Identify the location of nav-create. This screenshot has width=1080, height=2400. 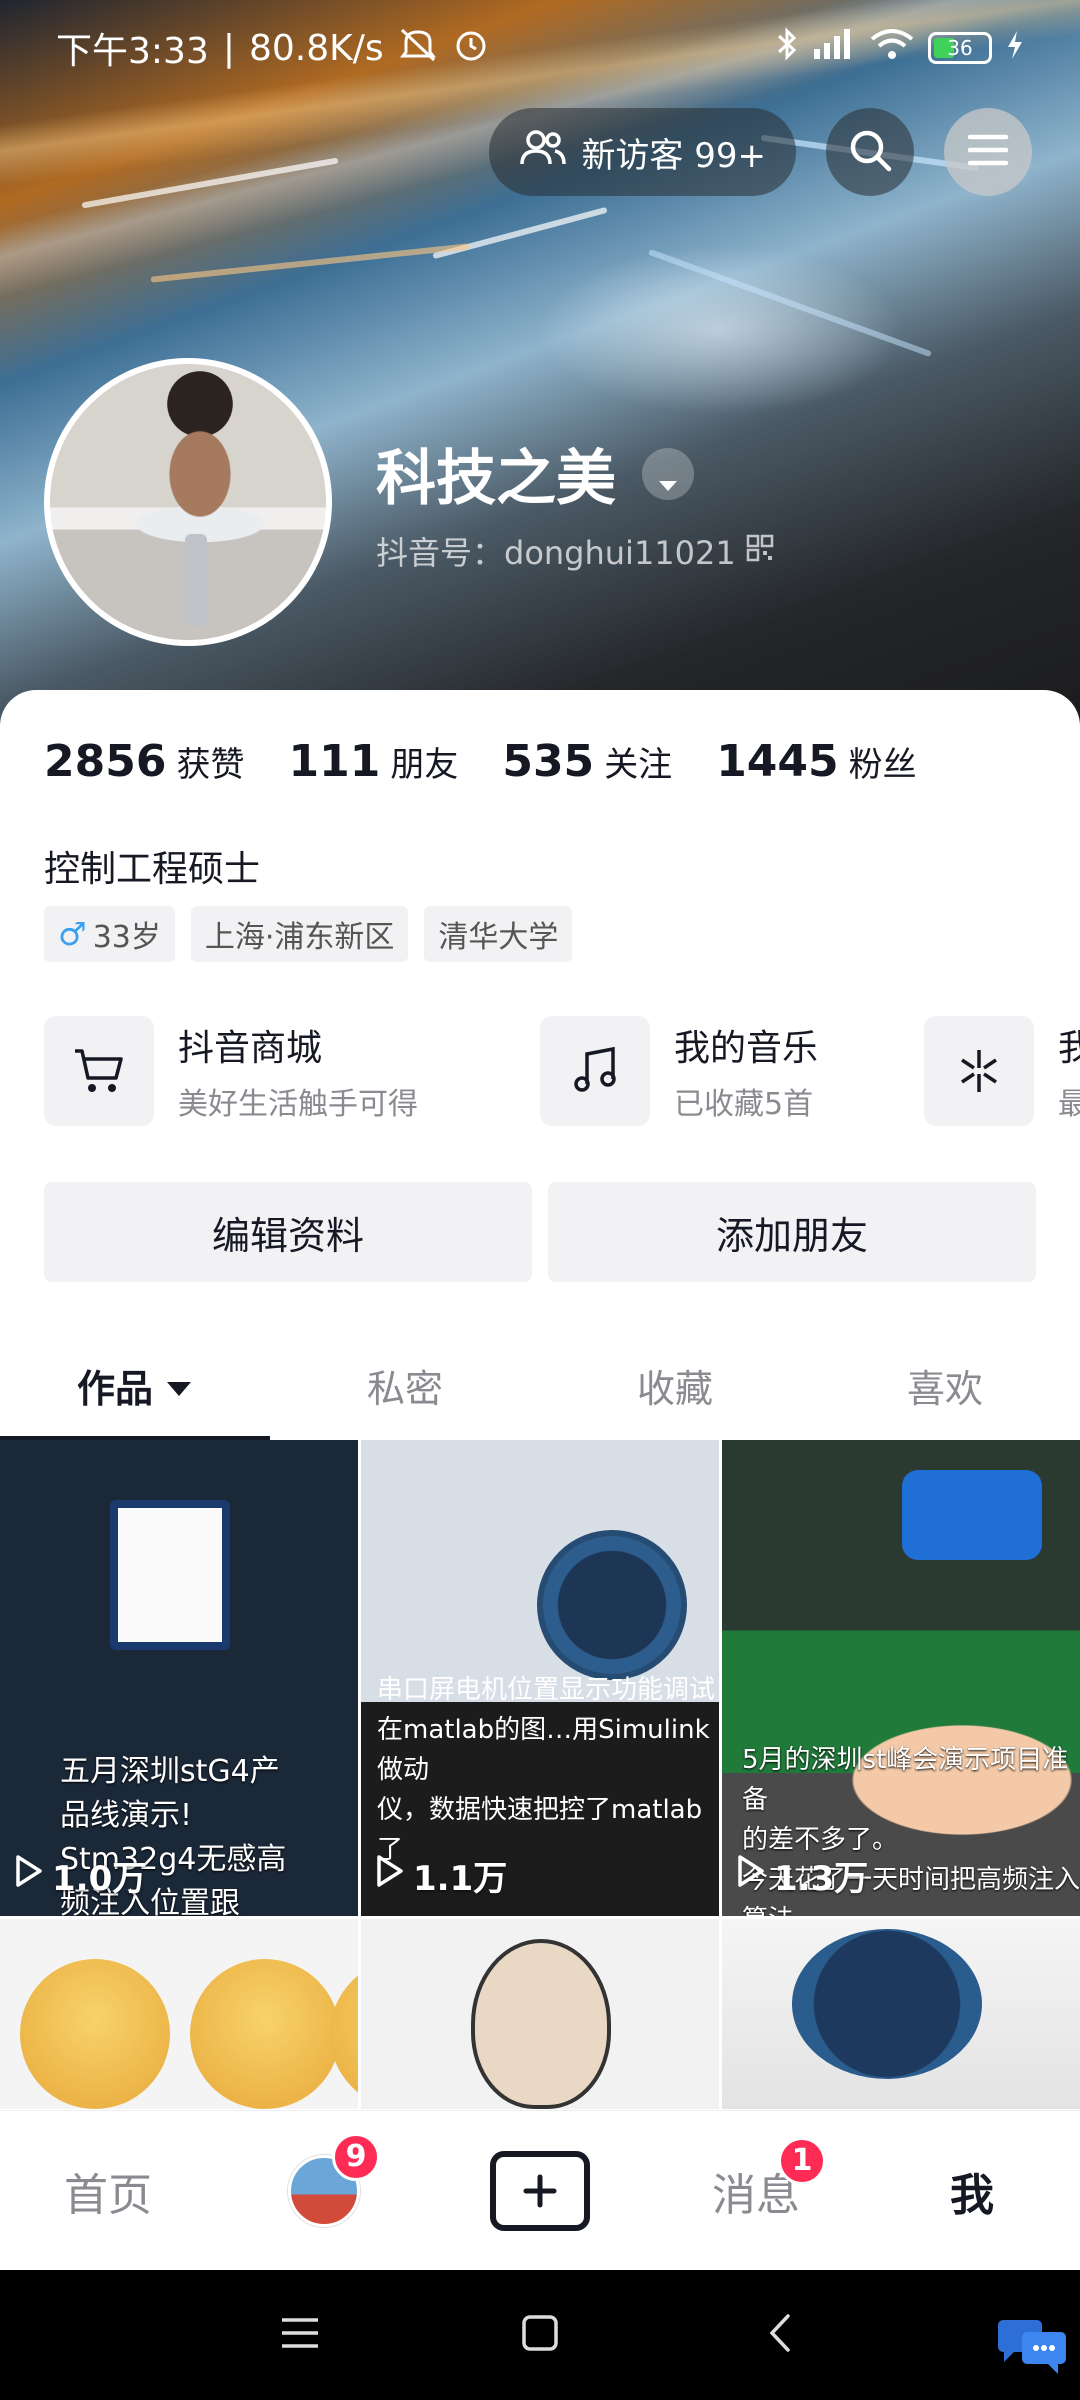
(540, 2190).